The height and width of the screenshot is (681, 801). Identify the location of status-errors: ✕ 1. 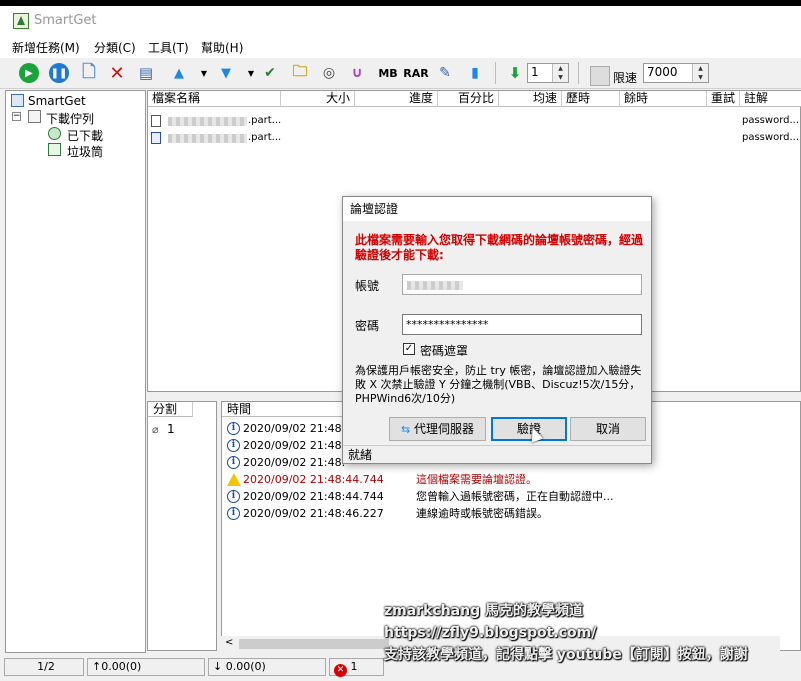
(356, 667).